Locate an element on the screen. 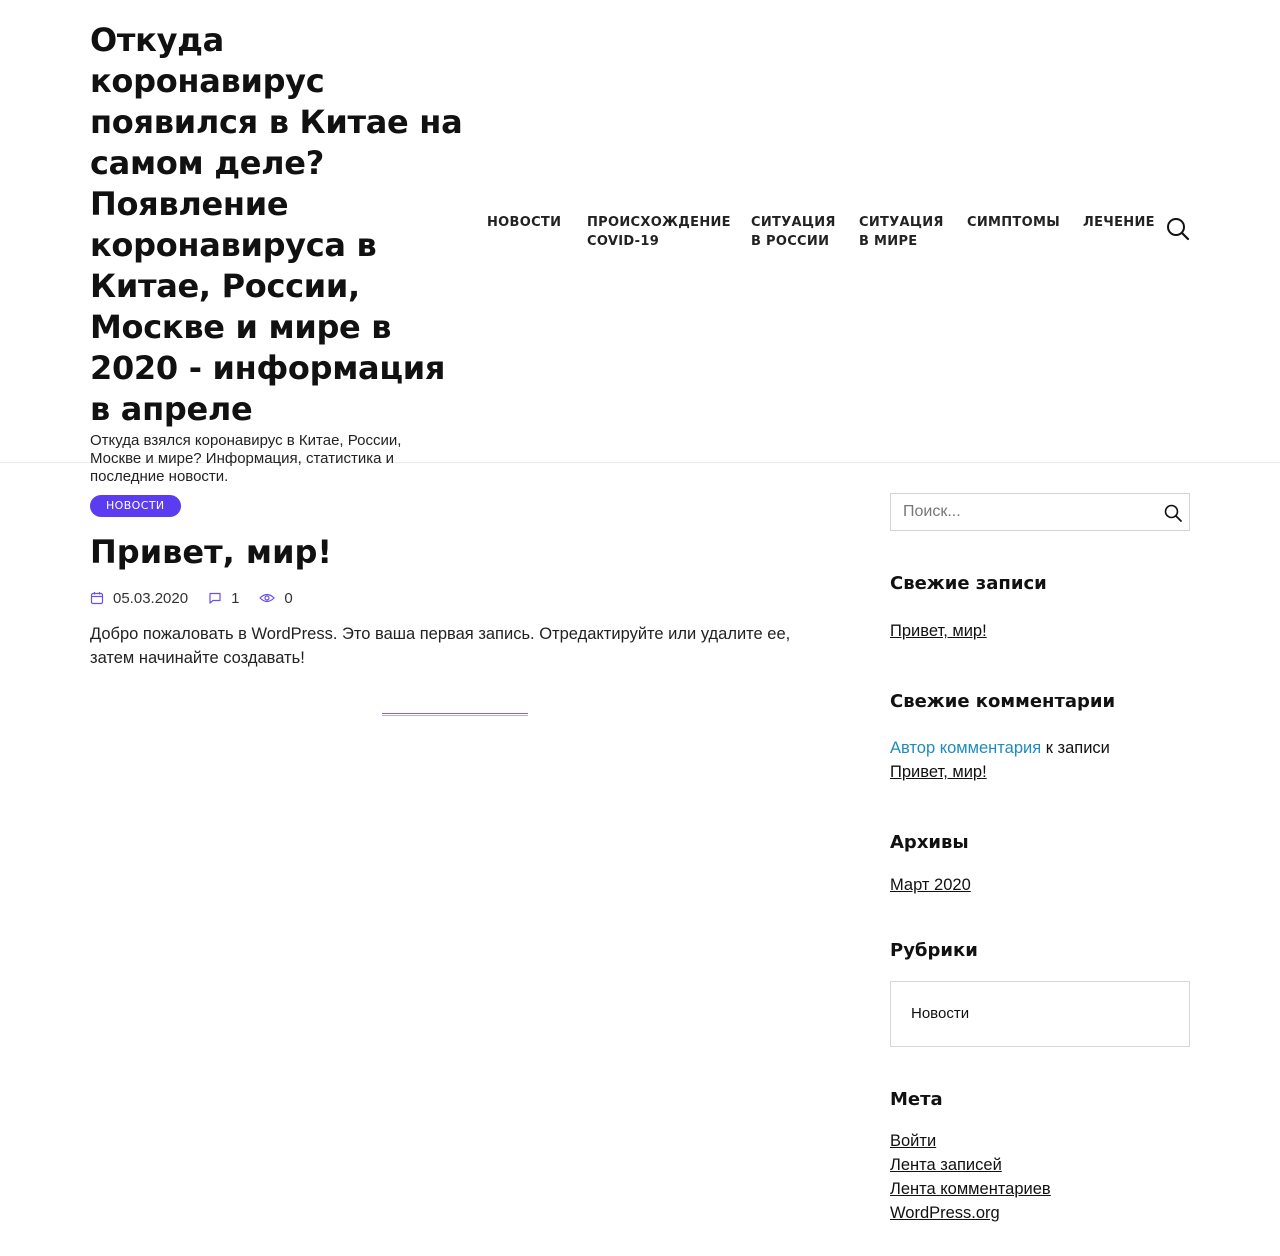 Image resolution: width=1280 pixels, height=1256 pixels. nav-item-label: ПРОИСХОЖДЕНИЕ is located at coordinates (659, 222).